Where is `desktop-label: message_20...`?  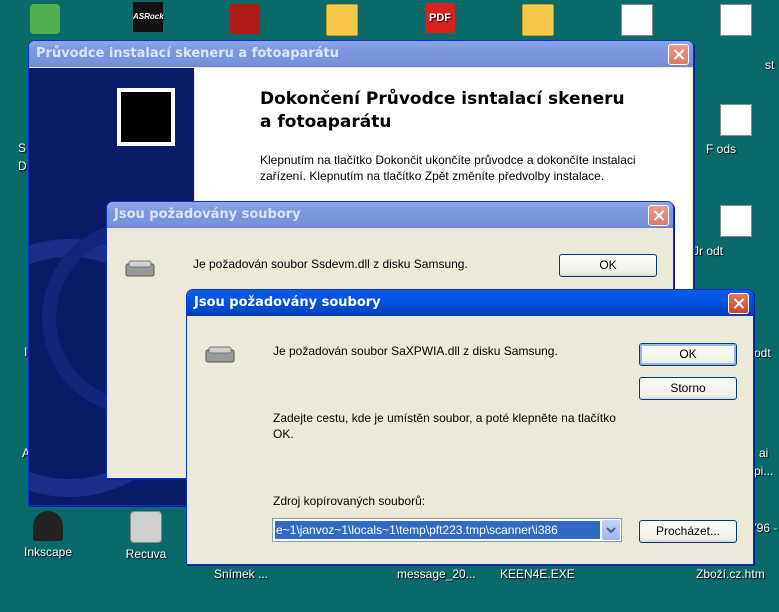
desktop-label: message_20... is located at coordinates (436, 574).